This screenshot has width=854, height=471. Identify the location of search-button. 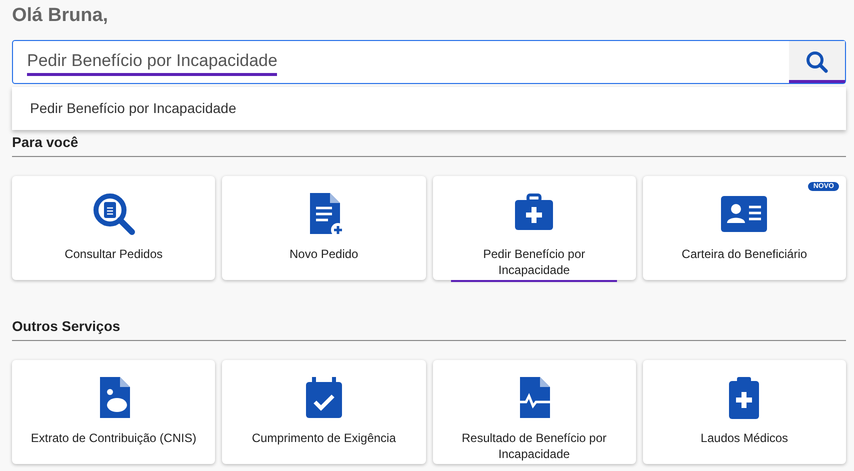
(817, 62).